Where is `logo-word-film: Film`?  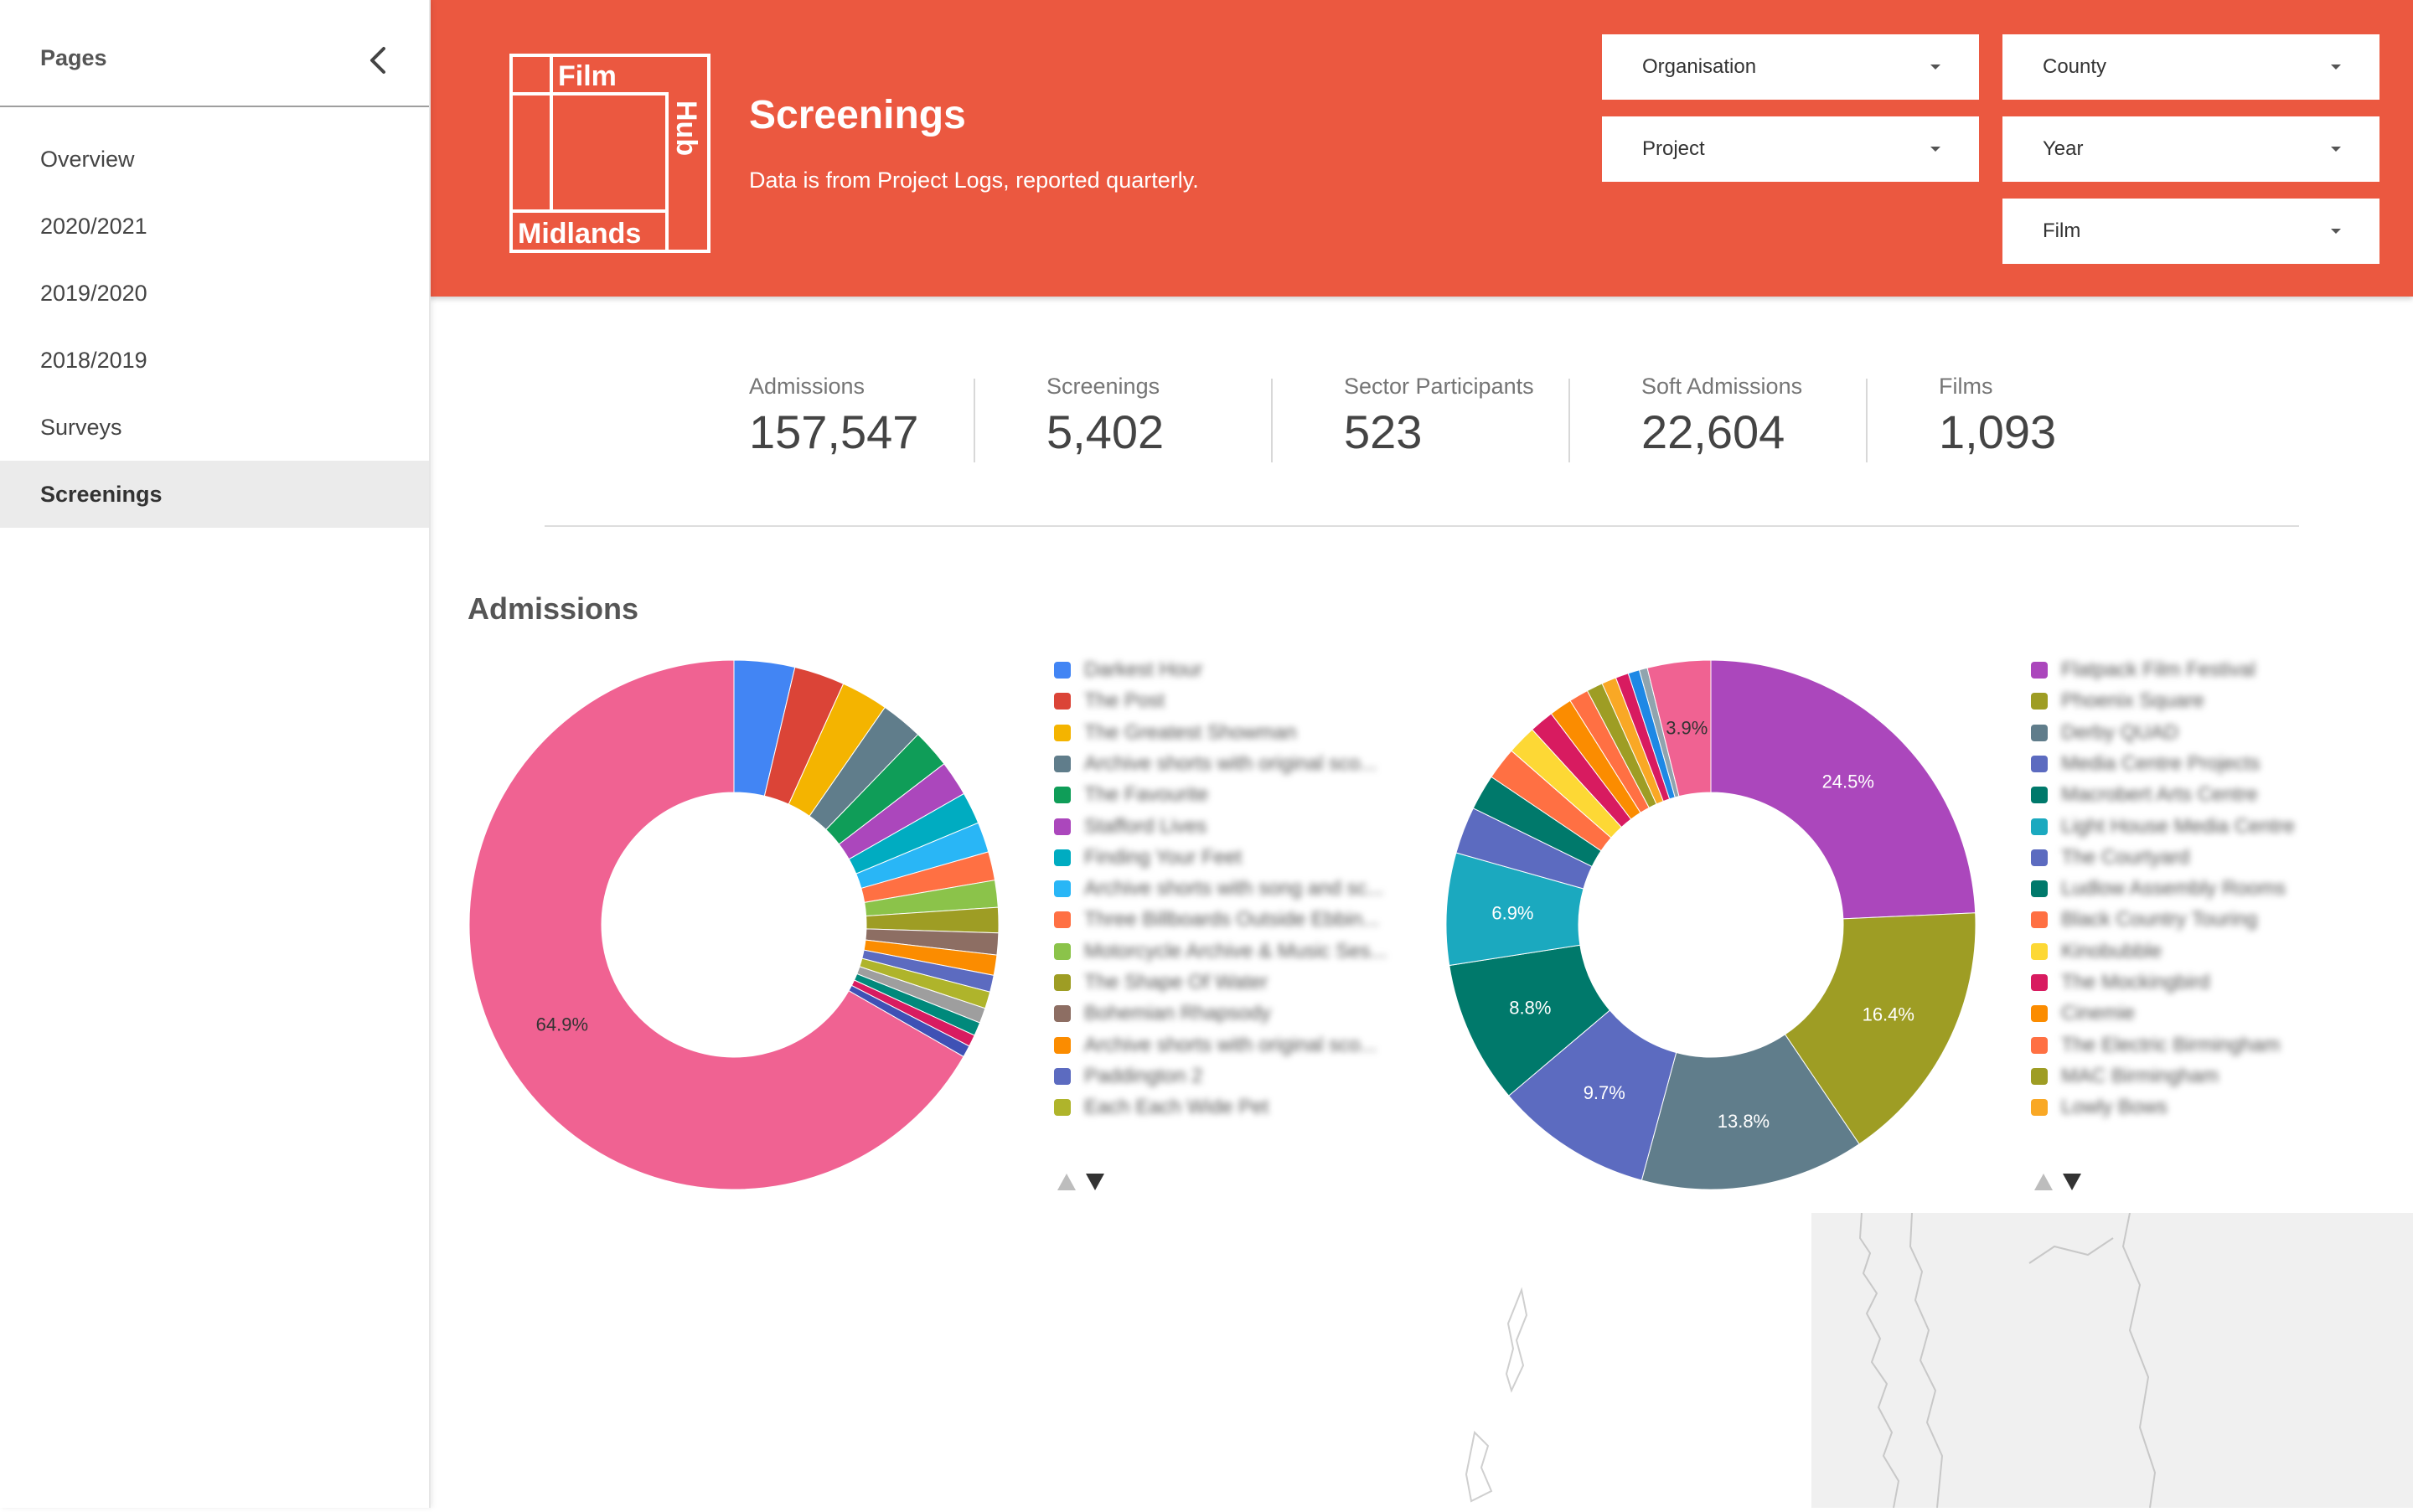 logo-word-film: Film is located at coordinates (587, 76).